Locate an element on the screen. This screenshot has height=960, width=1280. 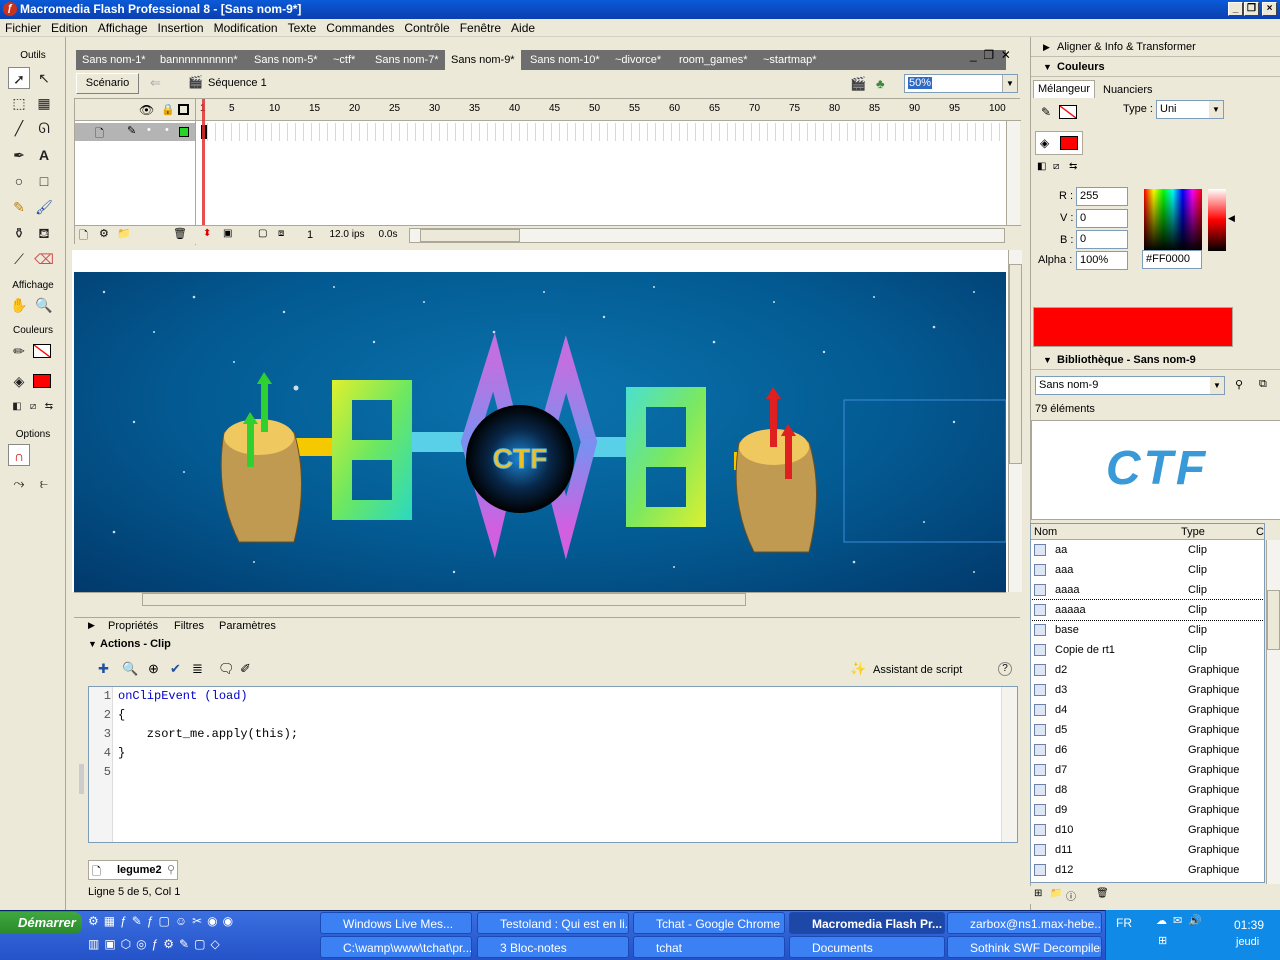
timeline-vscroll is located at coordinates (1013, 173).